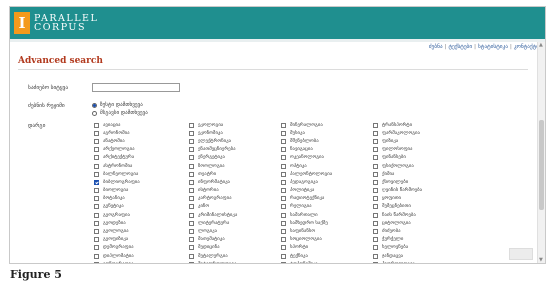  I want to click on domain-option: ფსიქოლოგია, so click(419, 166).